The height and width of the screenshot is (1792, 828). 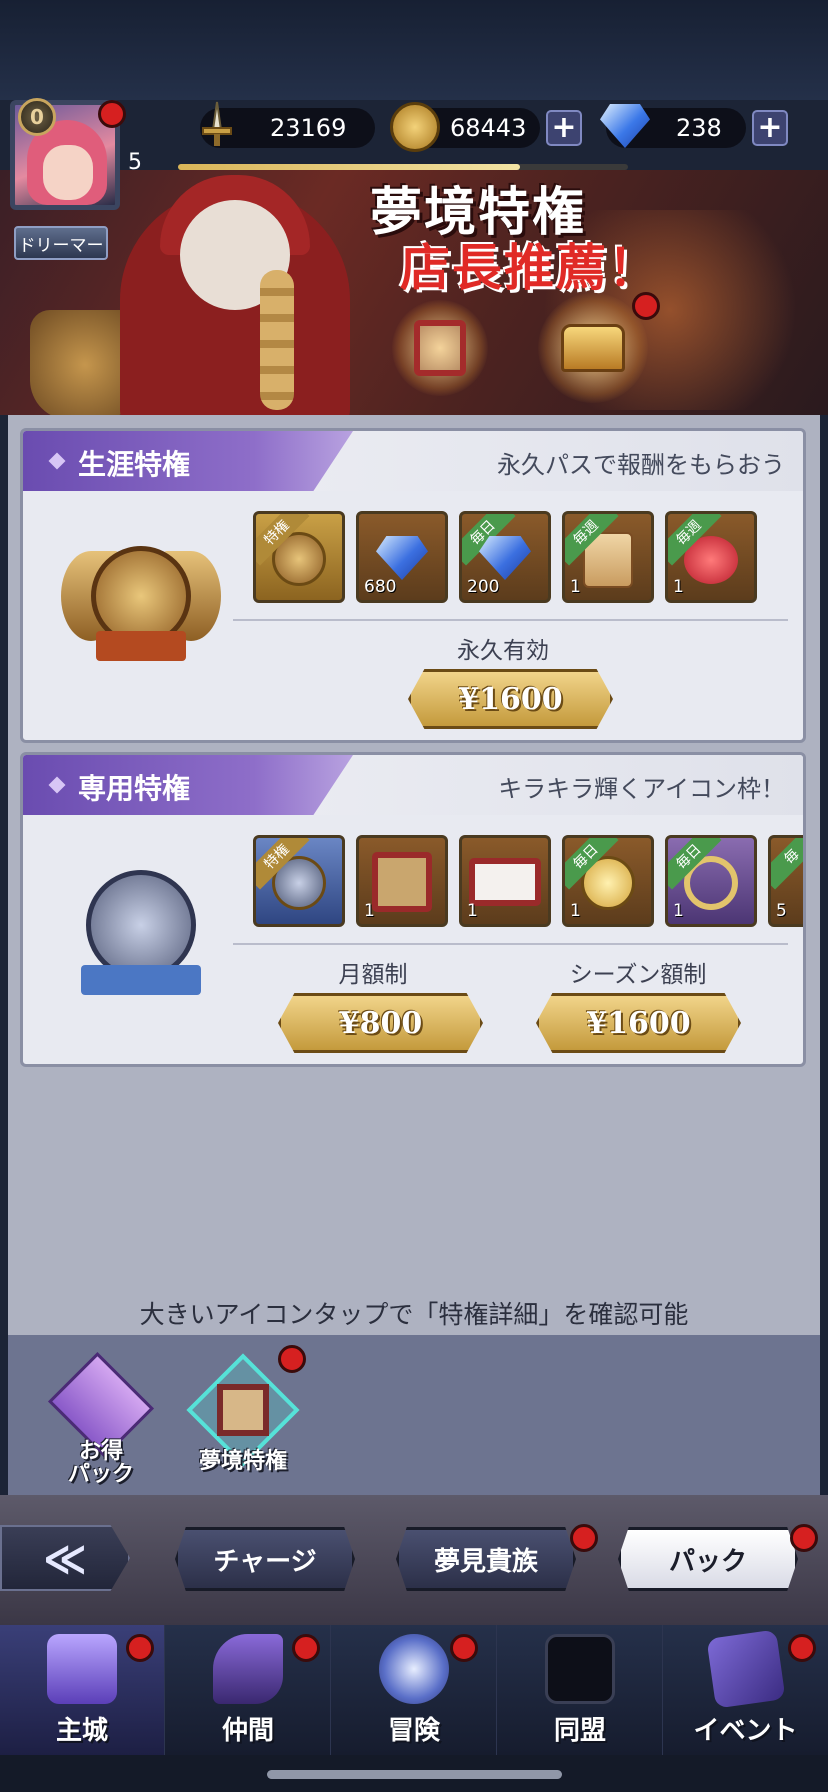 What do you see at coordinates (440, 348) in the screenshot?
I see `banner-frame-reward-icon` at bounding box center [440, 348].